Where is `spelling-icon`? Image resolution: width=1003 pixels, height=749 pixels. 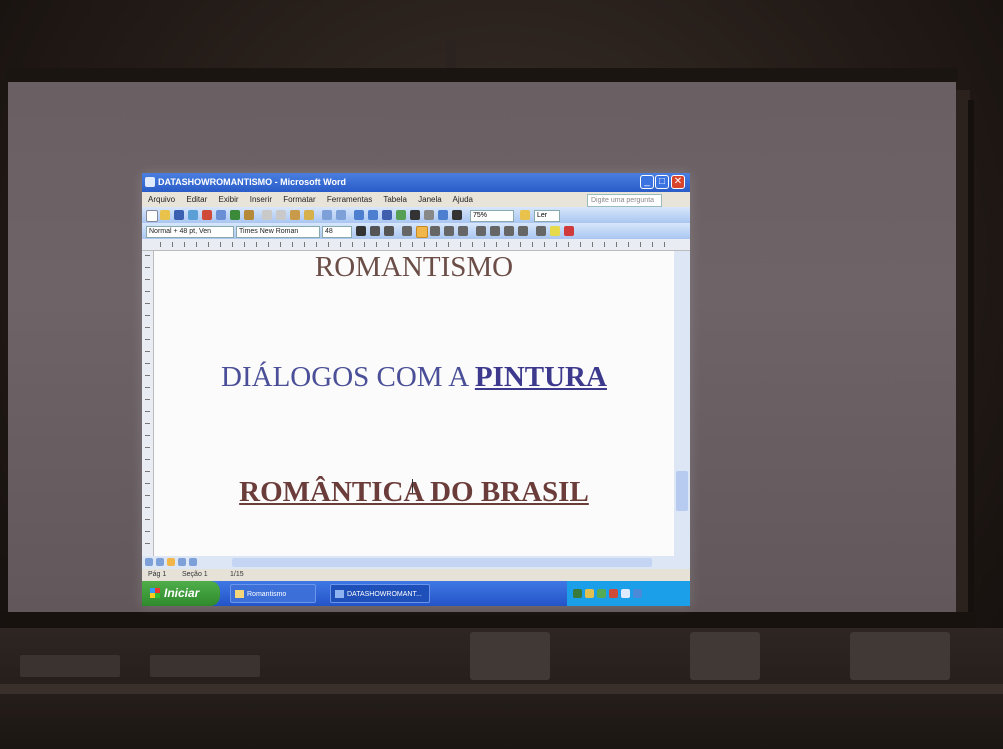 spelling-icon is located at coordinates (235, 215).